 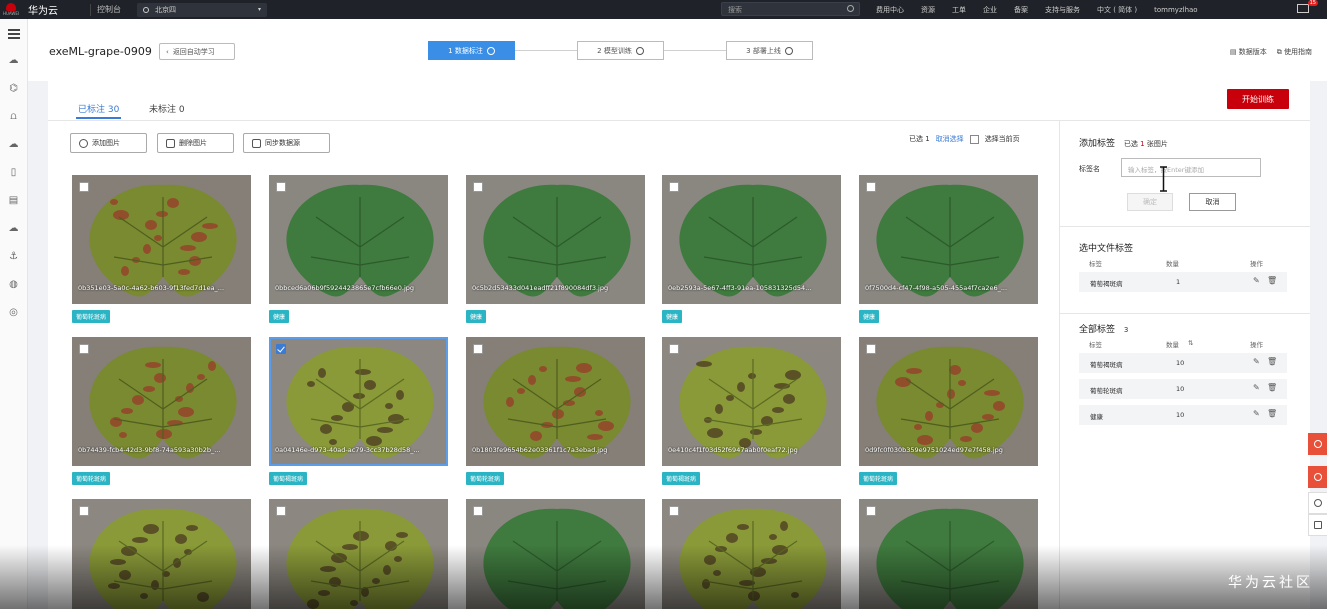 What do you see at coordinates (959, 10) in the screenshot?
I see `nav-tickets: 工单` at bounding box center [959, 10].